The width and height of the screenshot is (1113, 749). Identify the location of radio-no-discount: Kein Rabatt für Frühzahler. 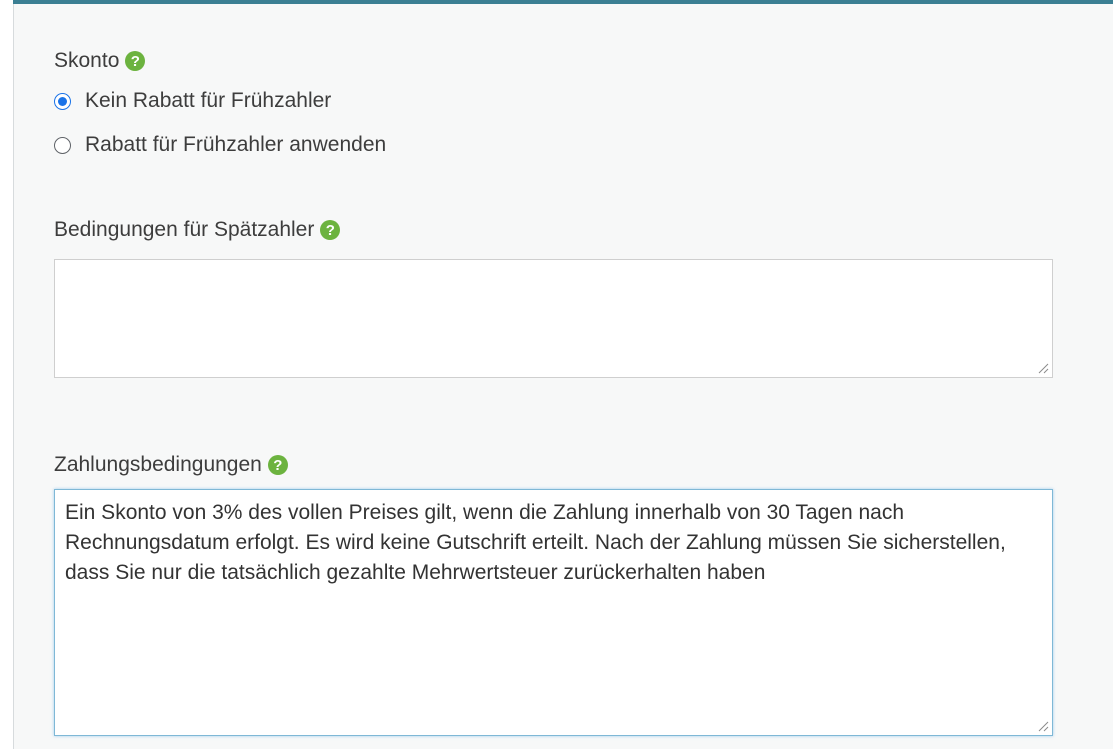
(192, 101).